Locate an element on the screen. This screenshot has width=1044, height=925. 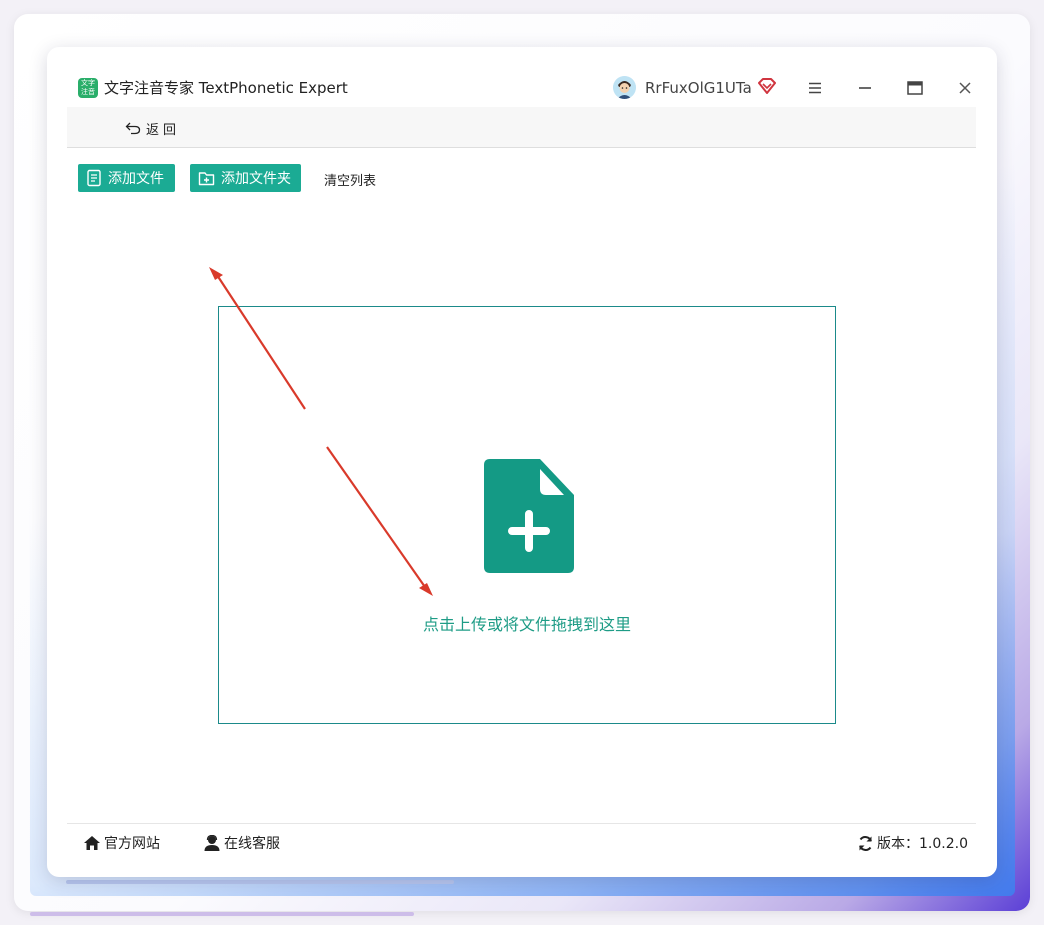
support-link: 在线客服 is located at coordinates (241, 843).